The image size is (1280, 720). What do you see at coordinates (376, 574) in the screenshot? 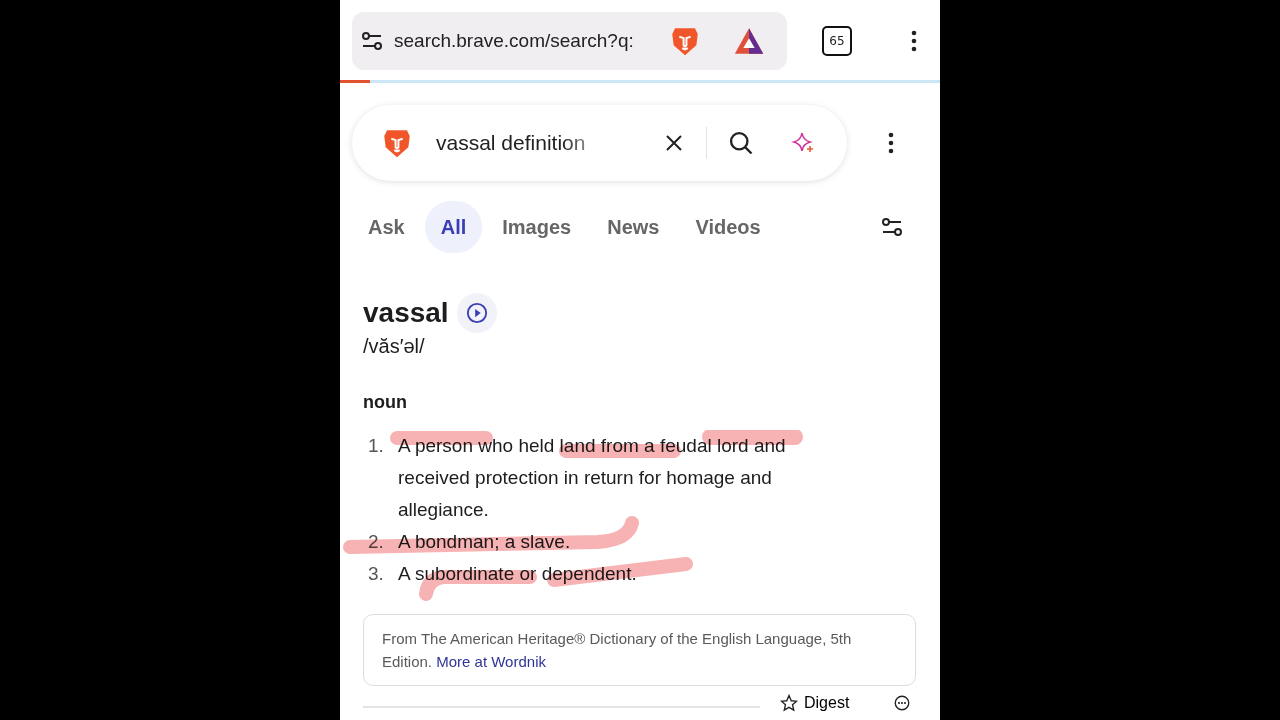
I see `sense-number: 3.` at bounding box center [376, 574].